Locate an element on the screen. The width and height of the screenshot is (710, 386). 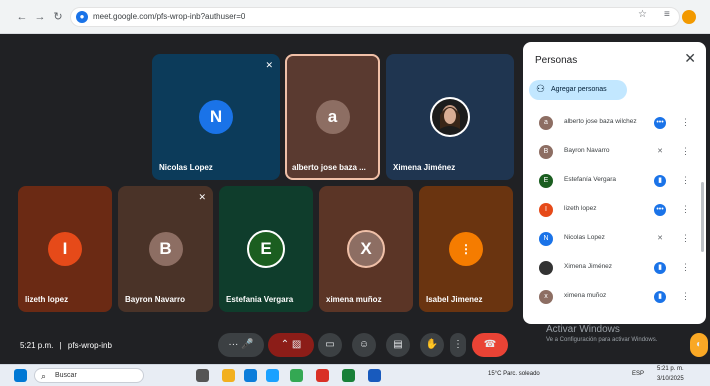
add-people-label: Agregar personas is located at coordinates (579, 89).